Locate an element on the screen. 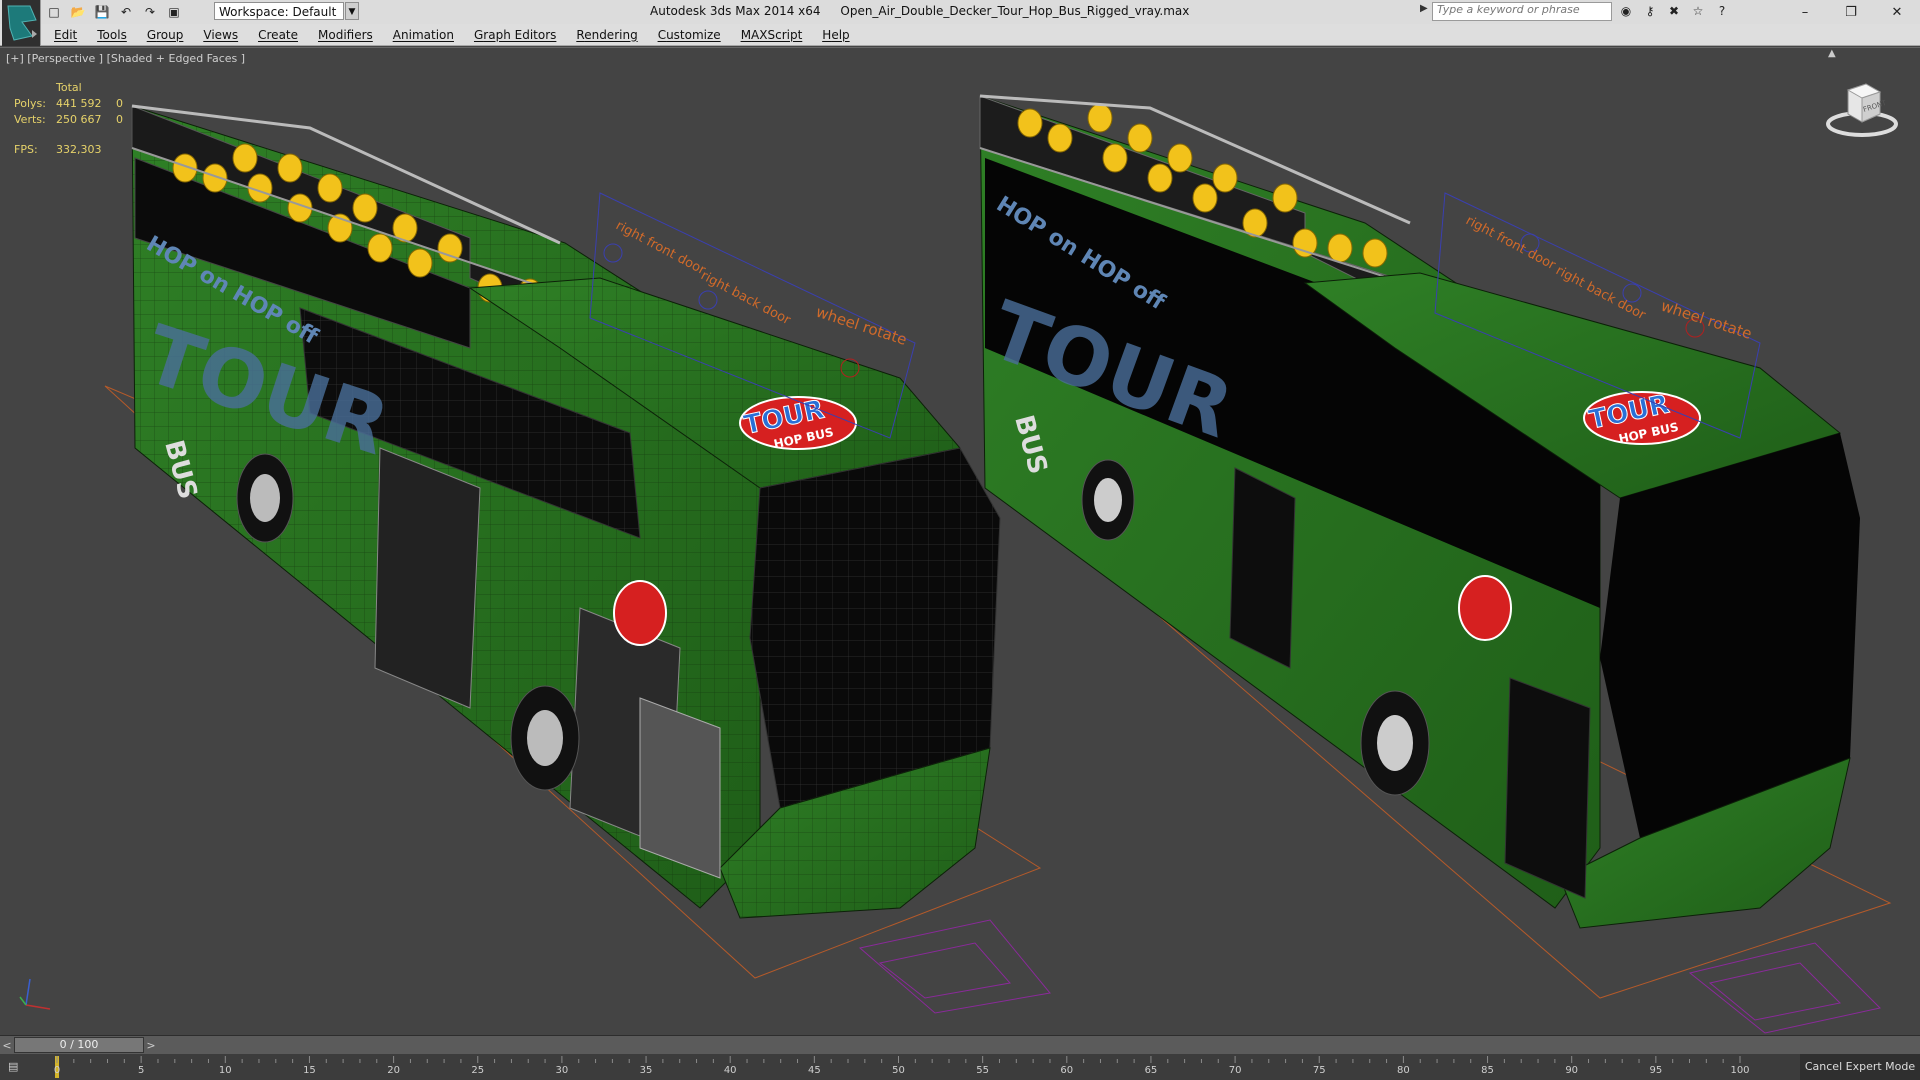 This screenshot has height=1080, width=1920. frame-tick-label: 5 is located at coordinates (141, 1070).